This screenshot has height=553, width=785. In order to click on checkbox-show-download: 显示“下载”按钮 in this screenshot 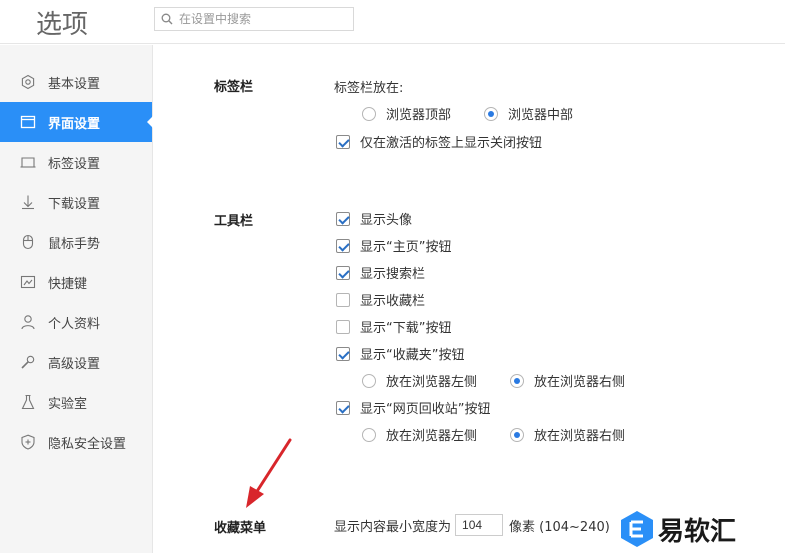, I will do `click(393, 326)`.